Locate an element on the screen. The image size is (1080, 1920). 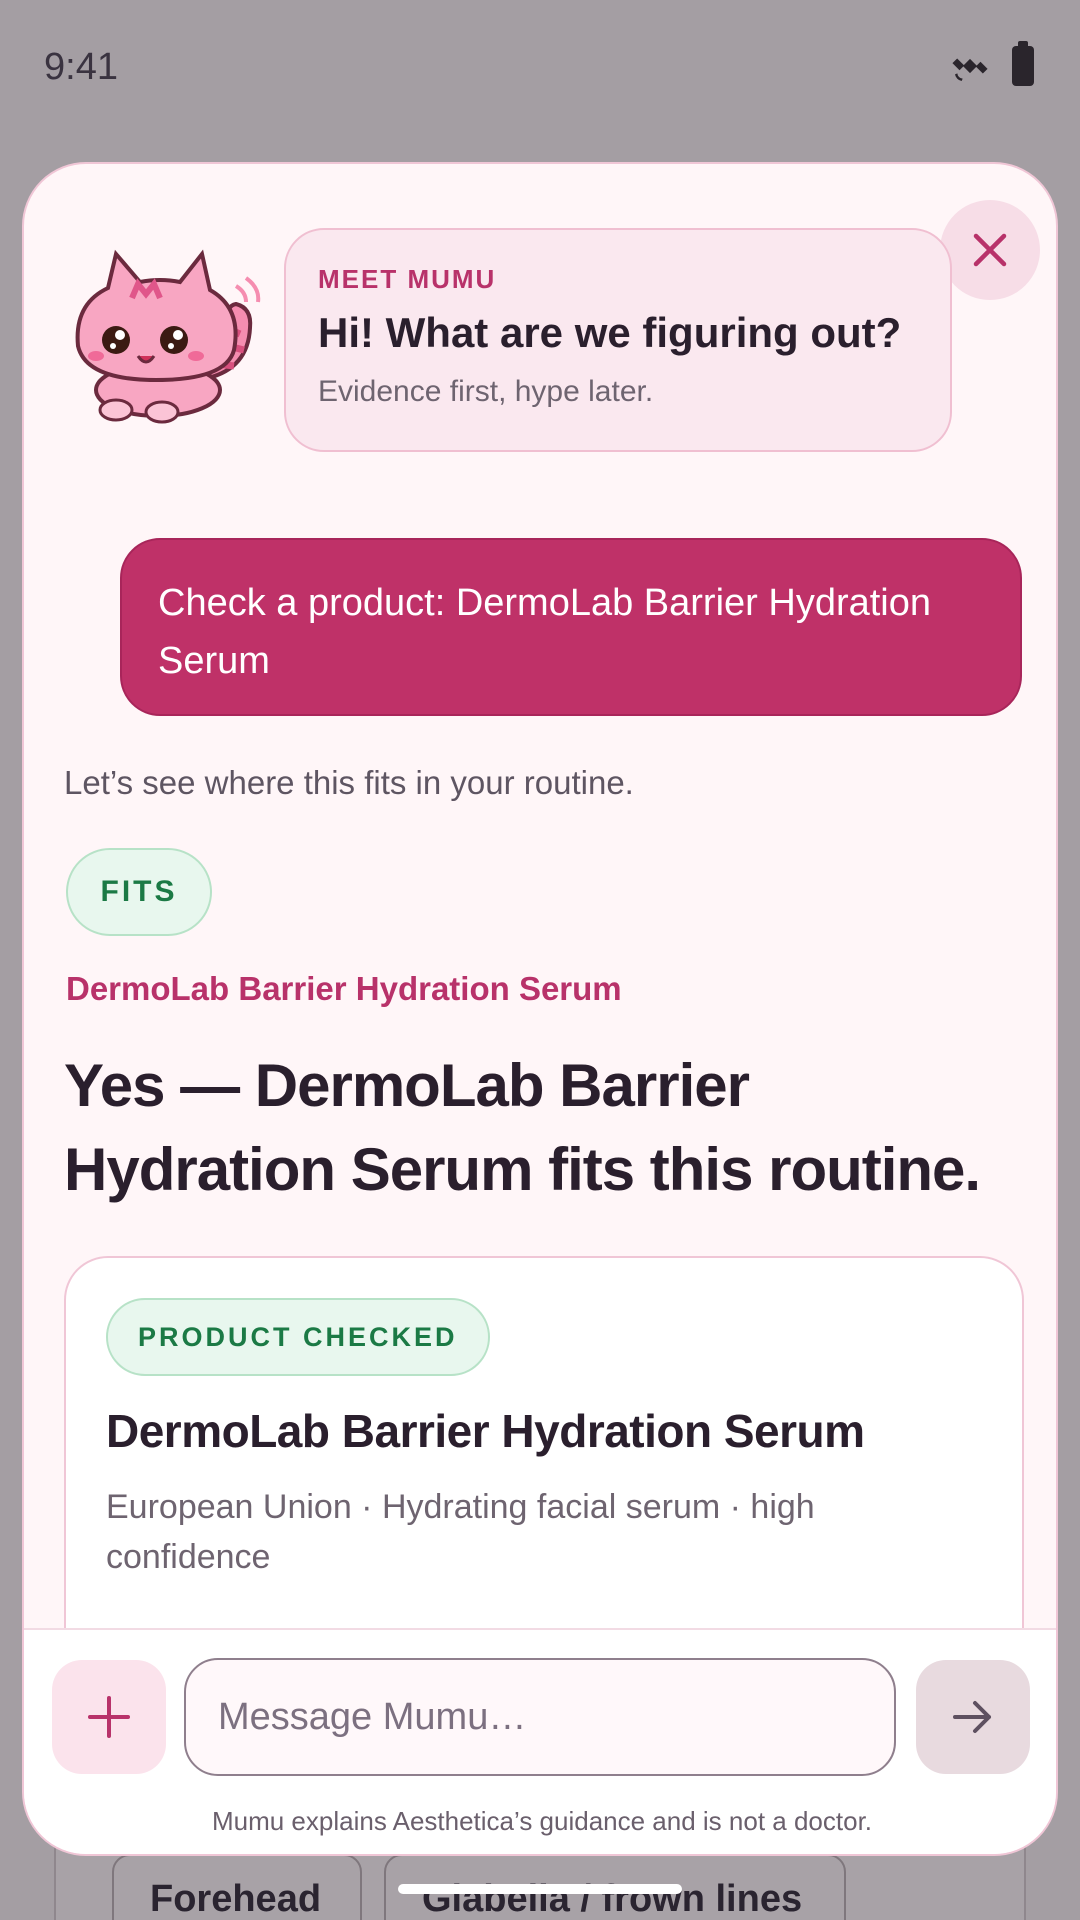
send-button is located at coordinates (973, 1717).